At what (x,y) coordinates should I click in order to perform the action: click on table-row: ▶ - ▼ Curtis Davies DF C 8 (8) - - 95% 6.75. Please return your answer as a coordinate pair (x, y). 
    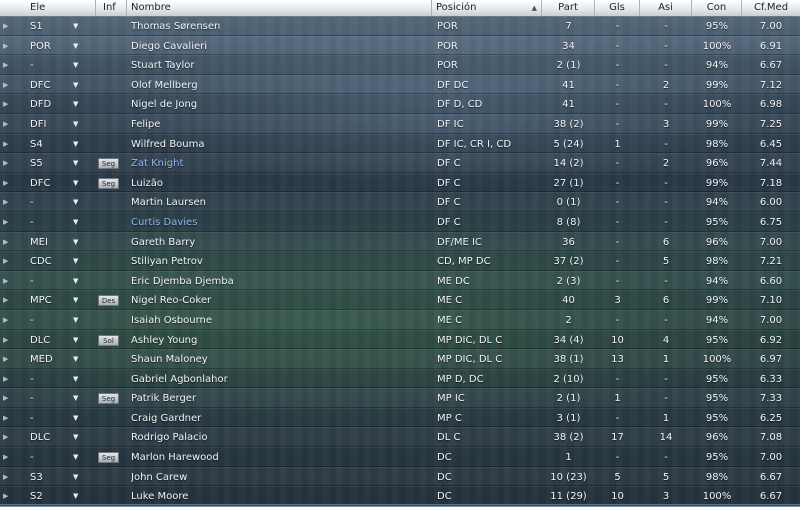
    Looking at the image, I should click on (400, 222).